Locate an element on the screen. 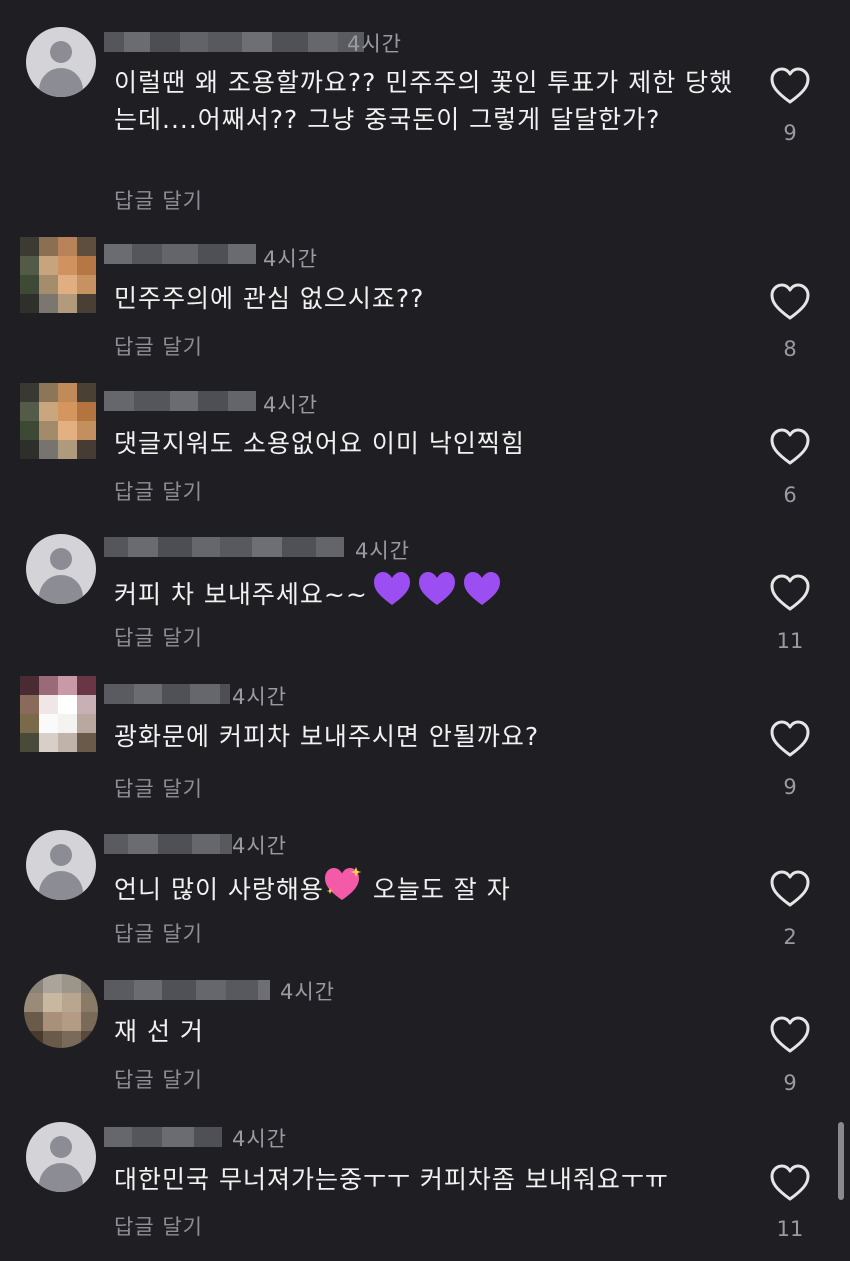 This screenshot has height=1261, width=850. comment-text-content: 커피 차 보내주세요~~ is located at coordinates (241, 594).